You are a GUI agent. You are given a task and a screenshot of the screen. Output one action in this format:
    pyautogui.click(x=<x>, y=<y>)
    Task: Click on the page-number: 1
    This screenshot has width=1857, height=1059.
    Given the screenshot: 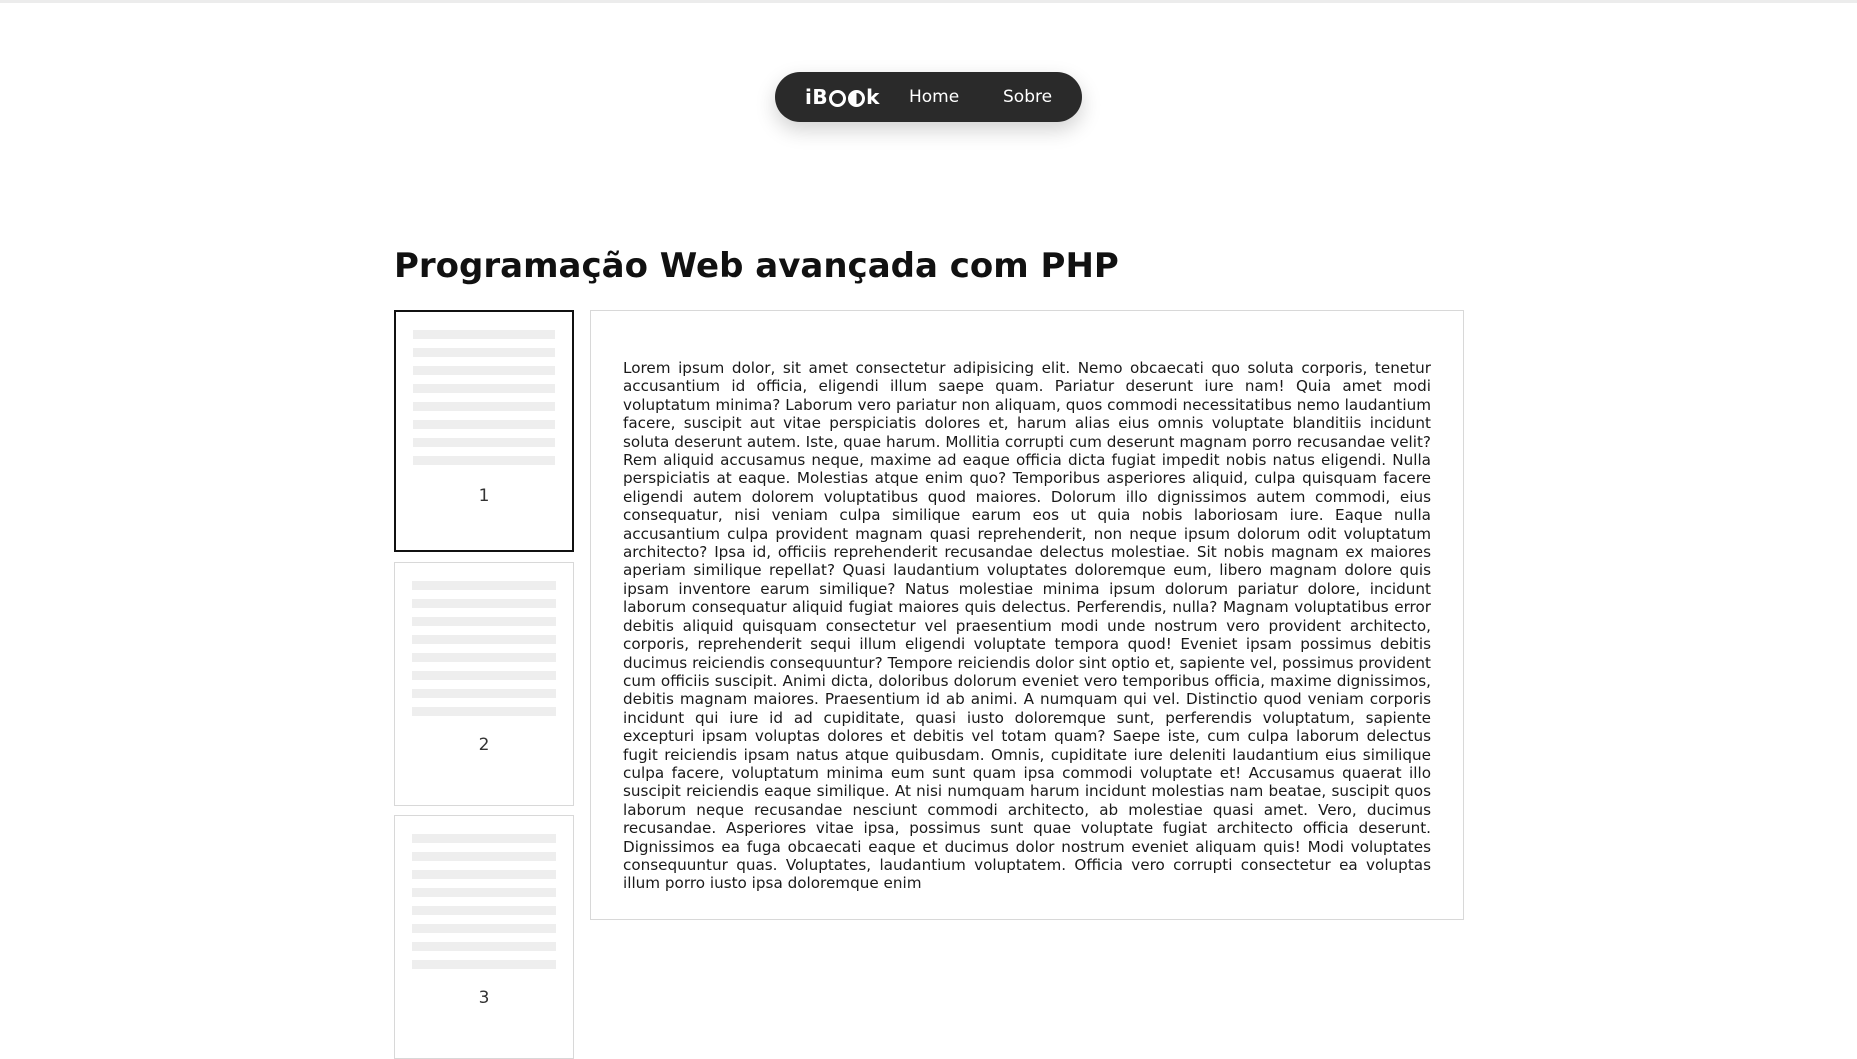 What is the action you would take?
    pyautogui.click(x=484, y=496)
    